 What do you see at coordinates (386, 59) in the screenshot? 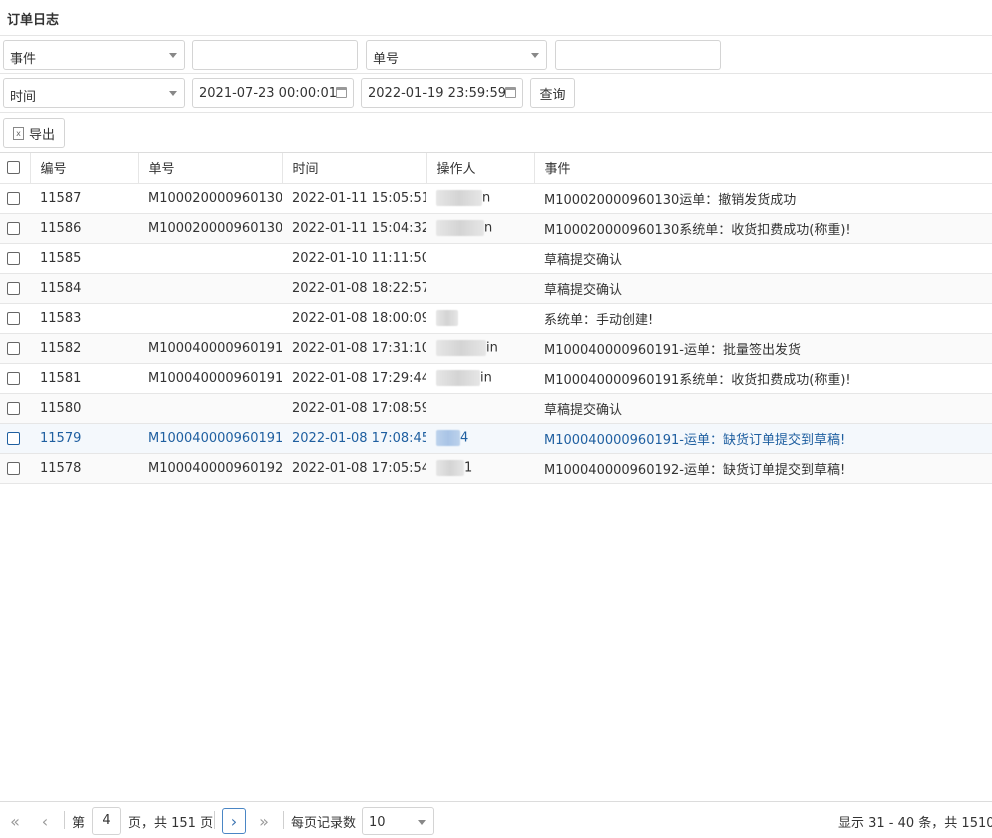
I see `field2-select-value: 单号` at bounding box center [386, 59].